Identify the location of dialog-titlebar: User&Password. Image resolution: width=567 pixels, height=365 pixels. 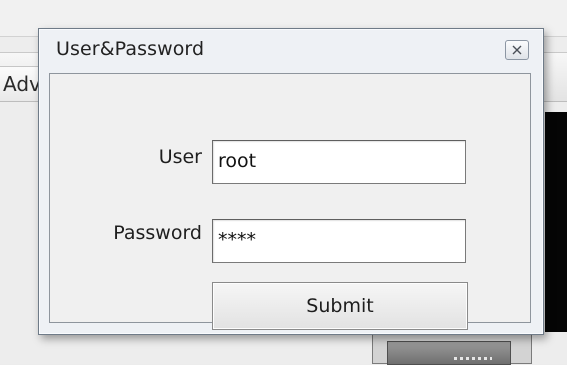
(291, 51).